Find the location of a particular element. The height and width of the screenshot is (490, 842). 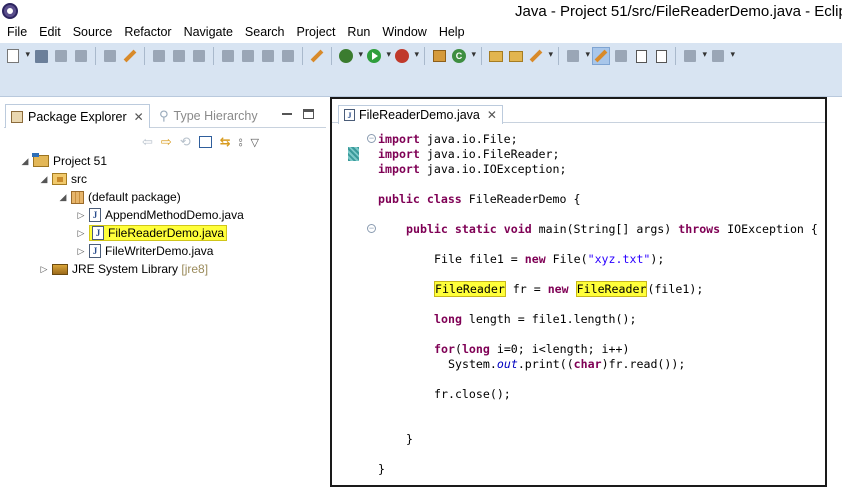

menu-project: Project is located at coordinates (316, 32).